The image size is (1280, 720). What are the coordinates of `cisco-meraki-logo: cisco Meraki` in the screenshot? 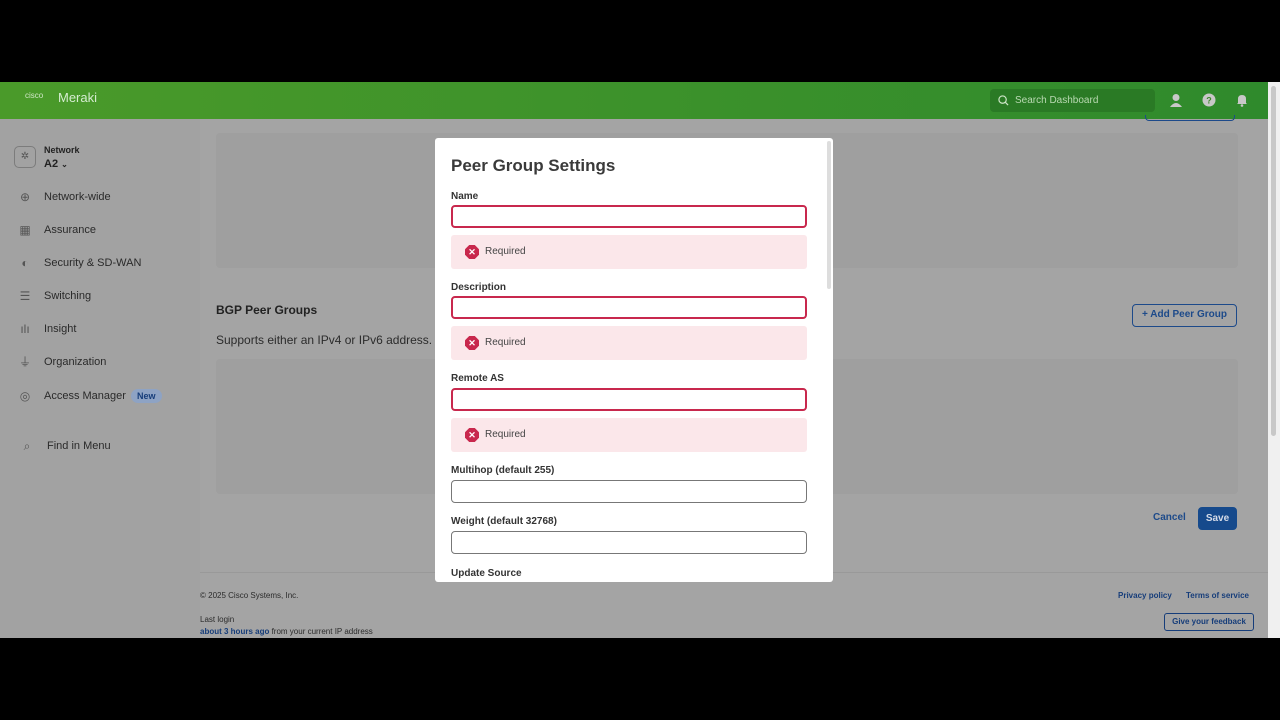 It's located at (61, 97).